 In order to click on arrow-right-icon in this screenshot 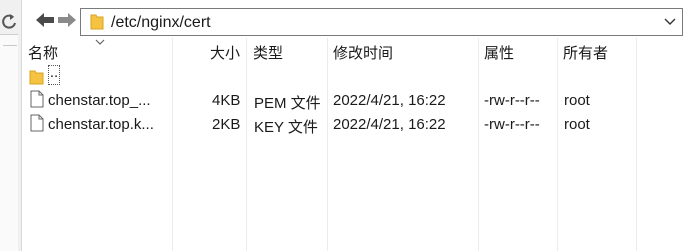, I will do `click(67, 20)`.